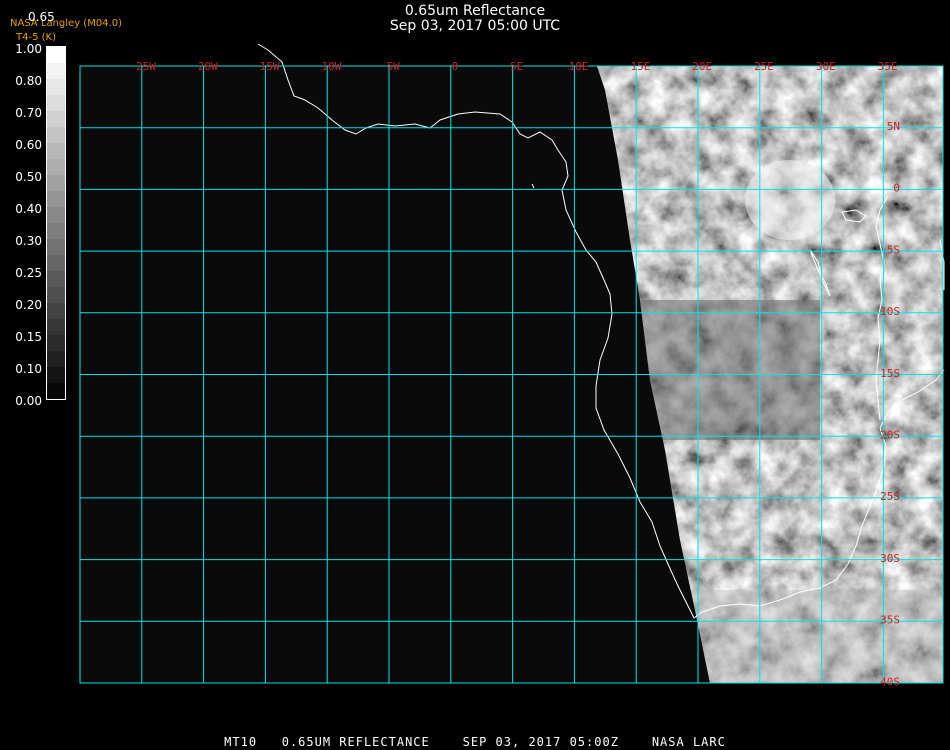 The height and width of the screenshot is (750, 950). I want to click on latitude-label: 5N, so click(893, 126).